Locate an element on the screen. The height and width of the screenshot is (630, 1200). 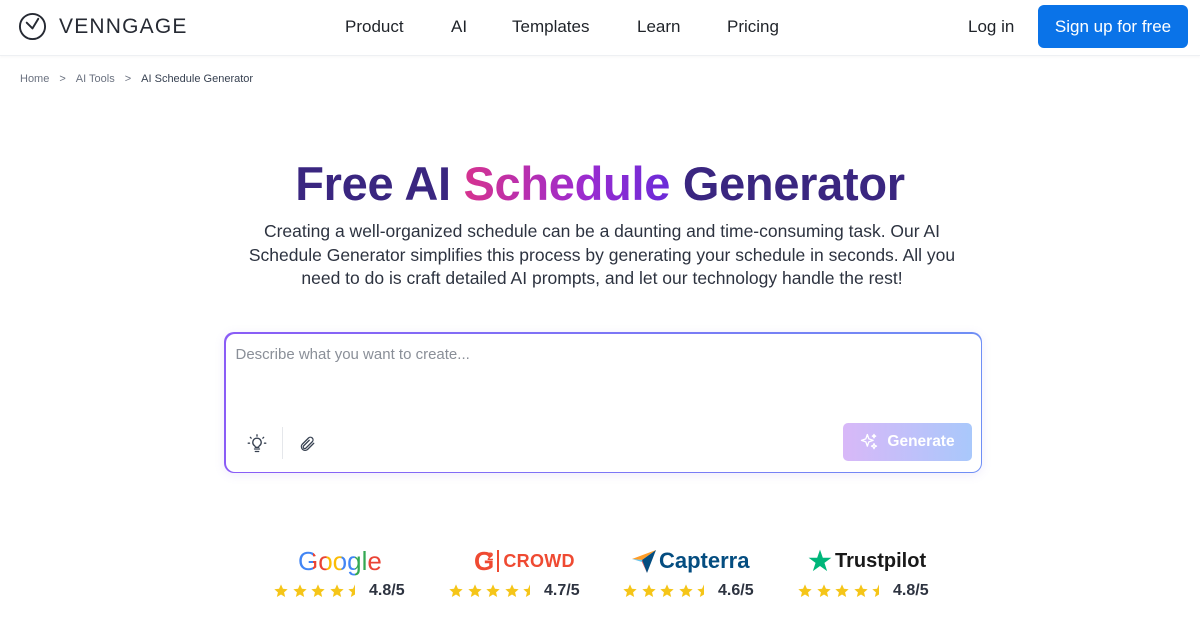
capterra-arrow-icon is located at coordinates (644, 561).